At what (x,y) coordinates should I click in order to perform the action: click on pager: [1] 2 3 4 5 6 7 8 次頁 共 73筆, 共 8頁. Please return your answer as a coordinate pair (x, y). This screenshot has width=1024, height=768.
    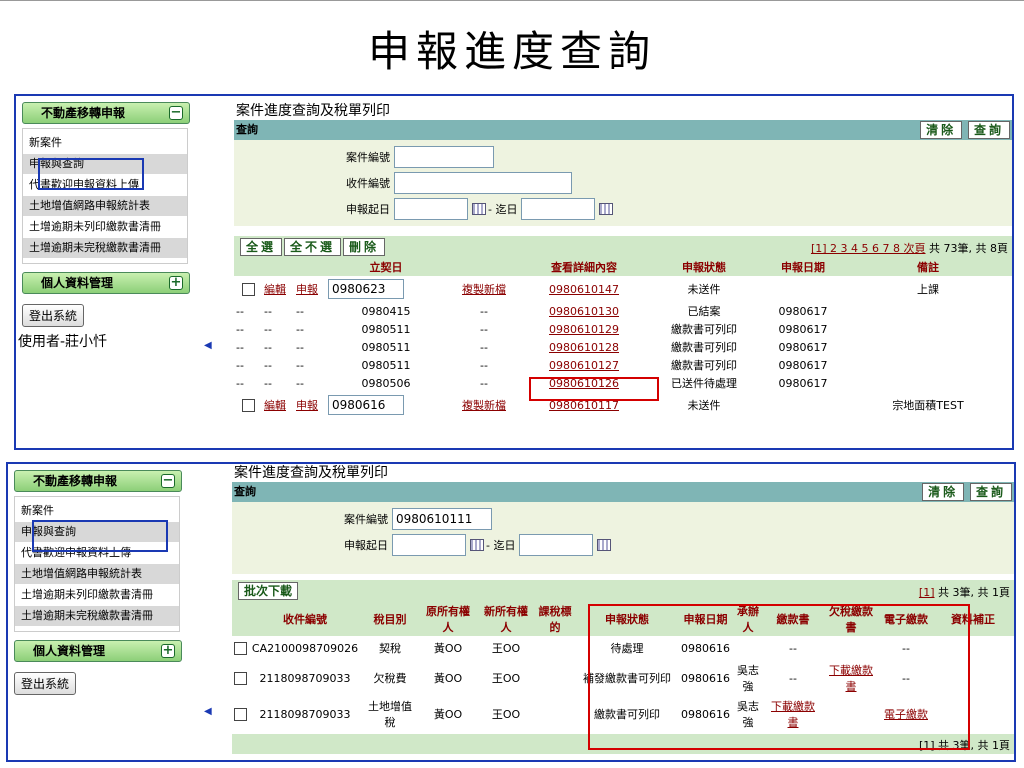
    Looking at the image, I should click on (909, 248).